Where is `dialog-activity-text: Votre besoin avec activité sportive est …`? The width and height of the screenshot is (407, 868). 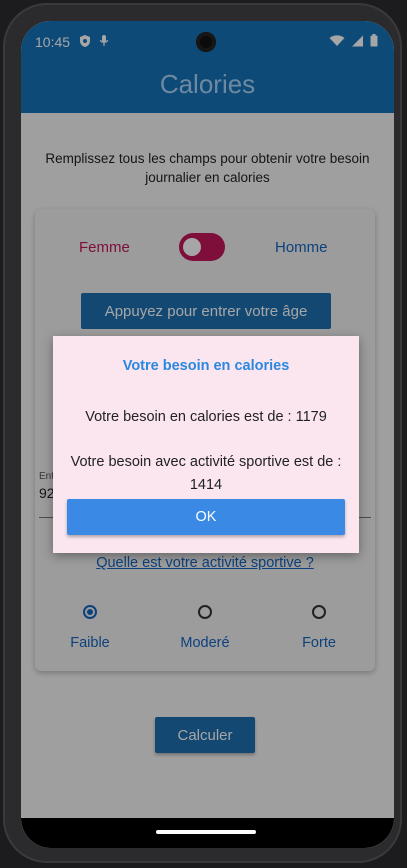 dialog-activity-text: Votre besoin avec activité sportive est … is located at coordinates (206, 473).